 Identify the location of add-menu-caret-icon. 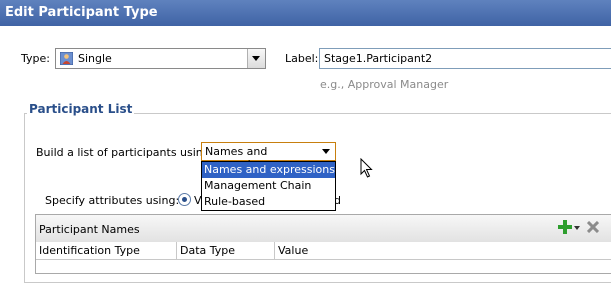
(577, 228).